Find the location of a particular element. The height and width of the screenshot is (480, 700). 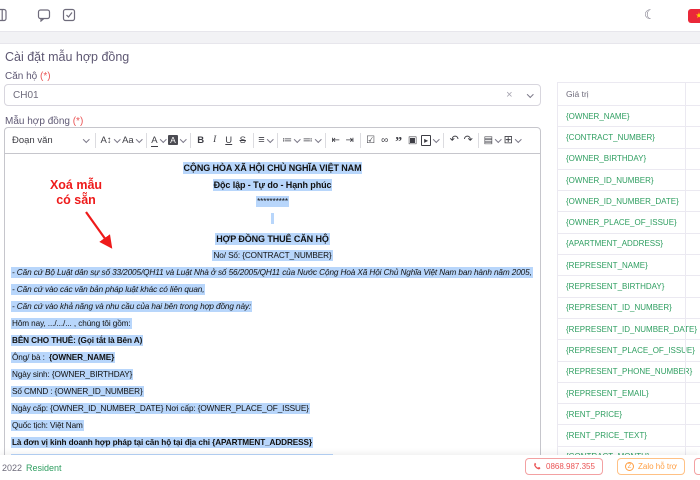

vietnam-flag-icon: ★ is located at coordinates (694, 16).